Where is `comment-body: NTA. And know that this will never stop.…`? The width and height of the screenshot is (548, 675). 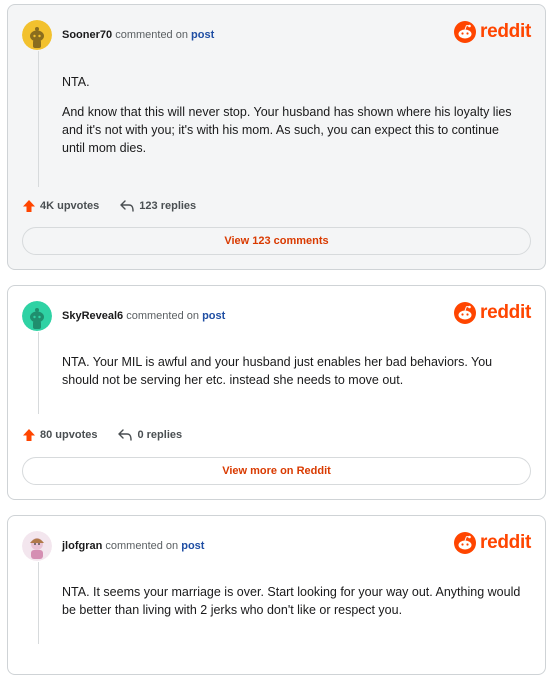 comment-body: NTA. And know that this will never stop.… is located at coordinates (292, 121).